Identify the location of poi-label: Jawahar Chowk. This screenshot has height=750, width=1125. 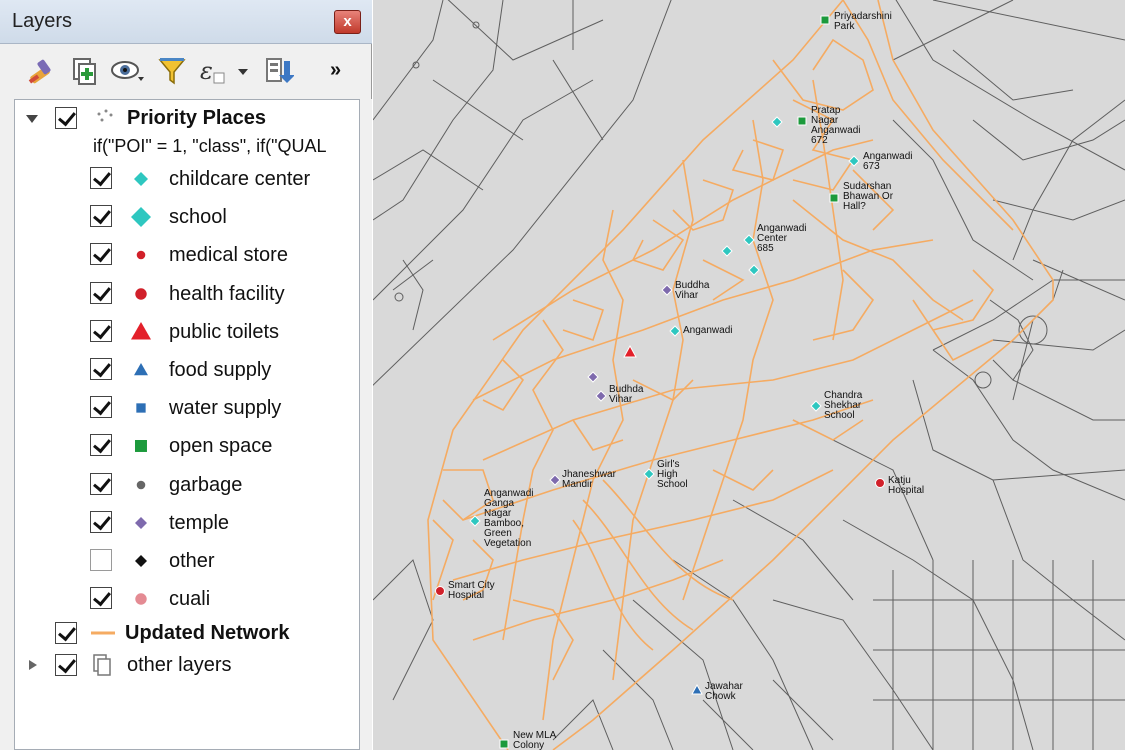
(724, 691).